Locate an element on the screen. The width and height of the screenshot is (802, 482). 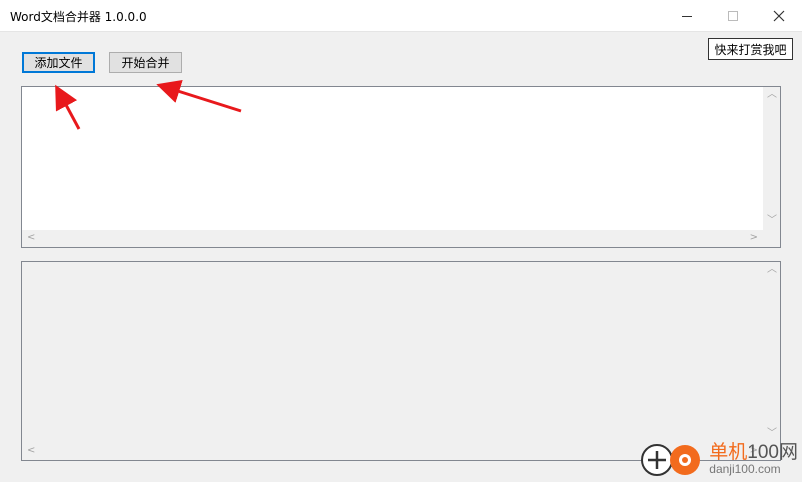
watermark-url: danji100.com is located at coordinates (745, 468).